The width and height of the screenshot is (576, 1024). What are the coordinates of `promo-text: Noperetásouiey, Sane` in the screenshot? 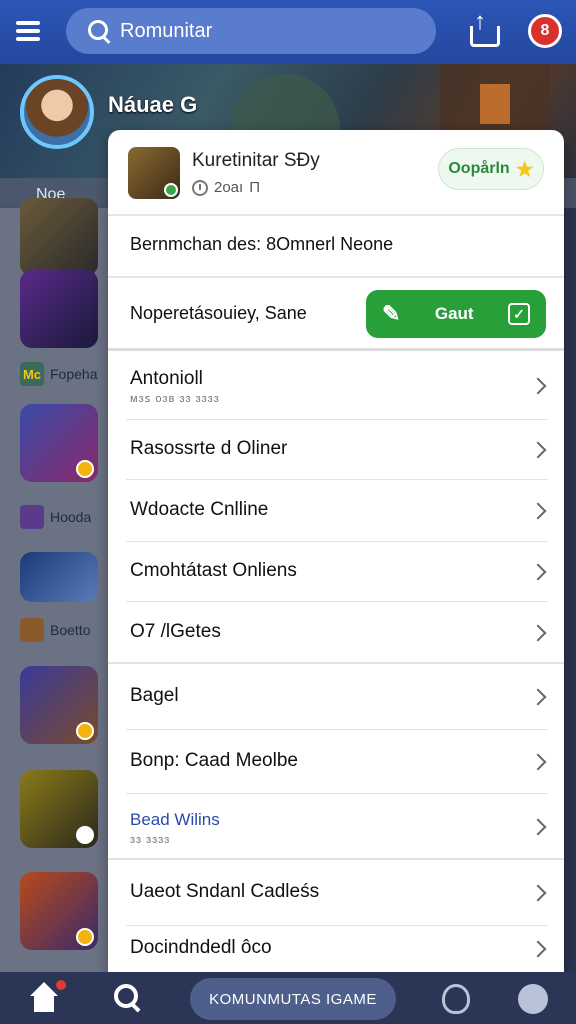 It's located at (218, 313).